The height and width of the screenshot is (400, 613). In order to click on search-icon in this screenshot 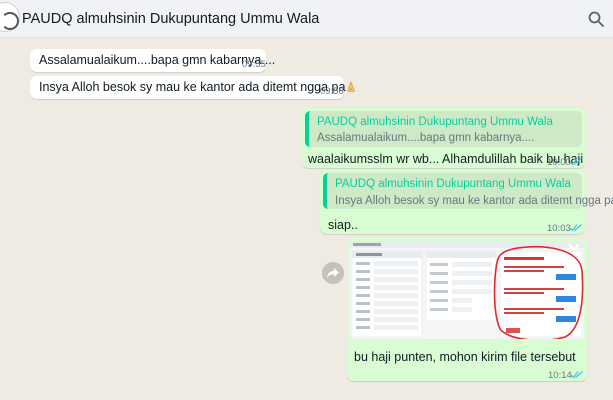, I will do `click(596, 19)`.